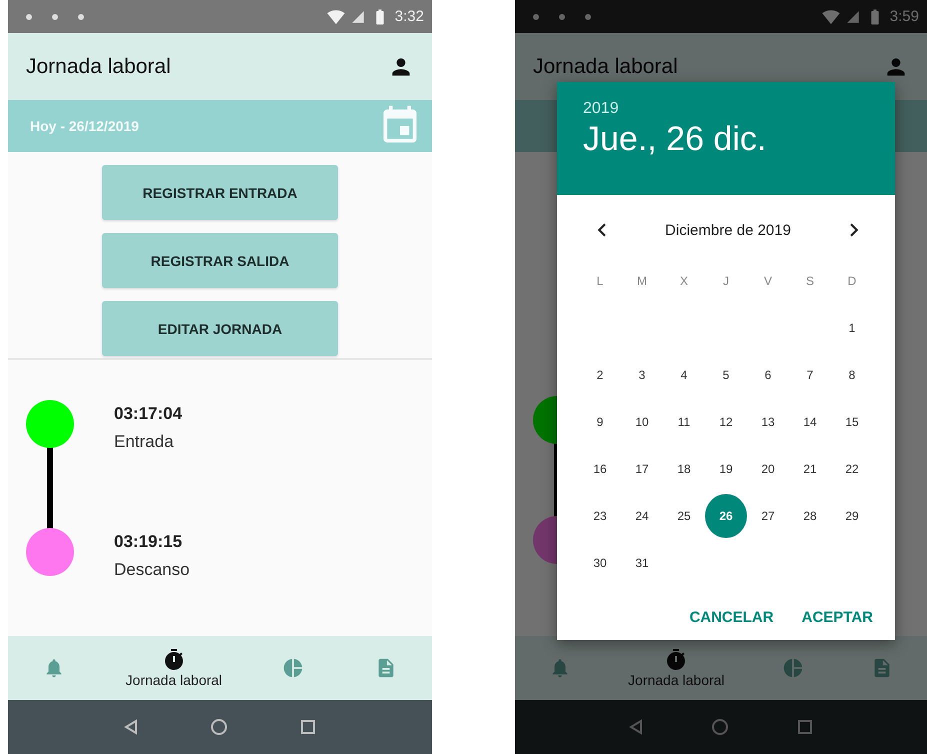  I want to click on month-label: Diciembre de 2019, so click(728, 230).